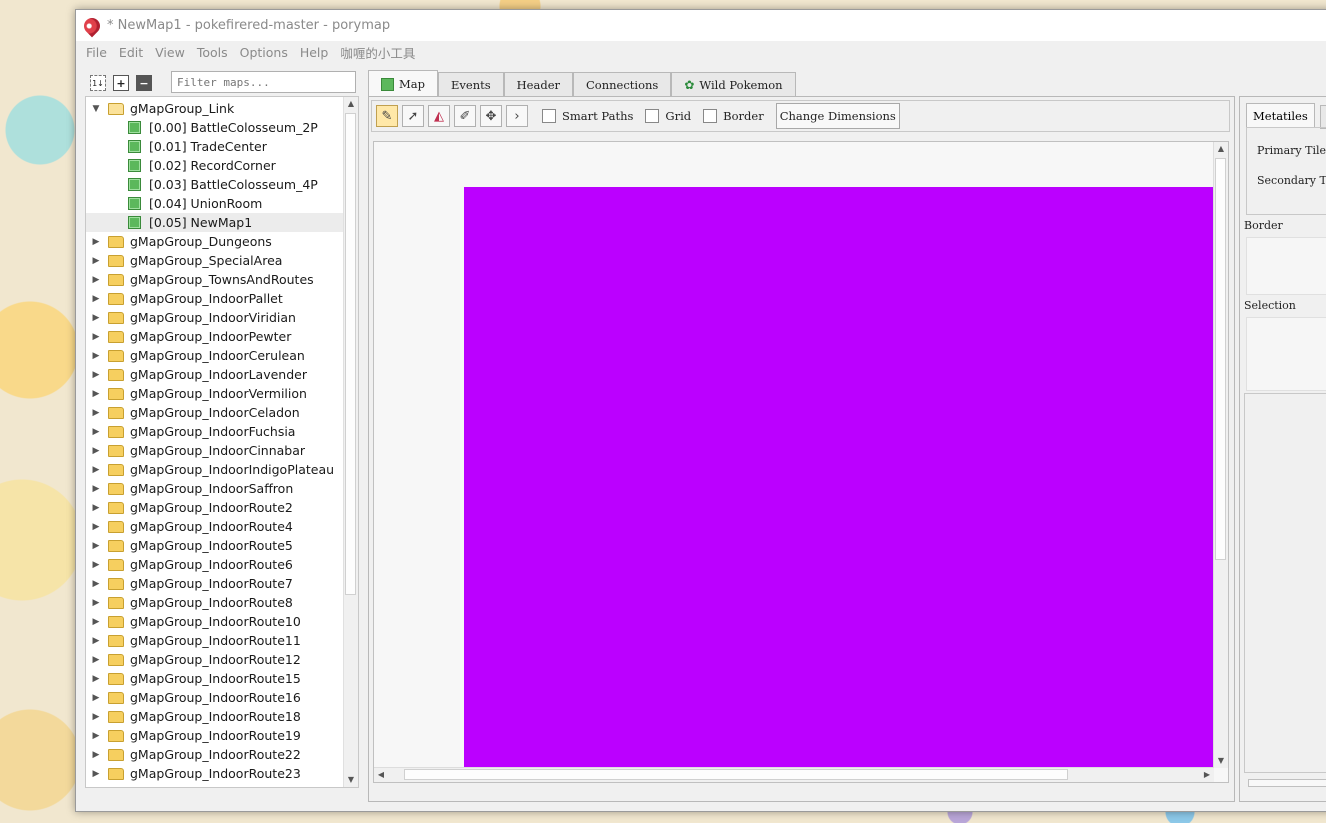 The width and height of the screenshot is (1326, 823). Describe the element at coordinates (587, 116) in the screenshot. I see `smart-paths-checkbox: Smart Paths` at that location.